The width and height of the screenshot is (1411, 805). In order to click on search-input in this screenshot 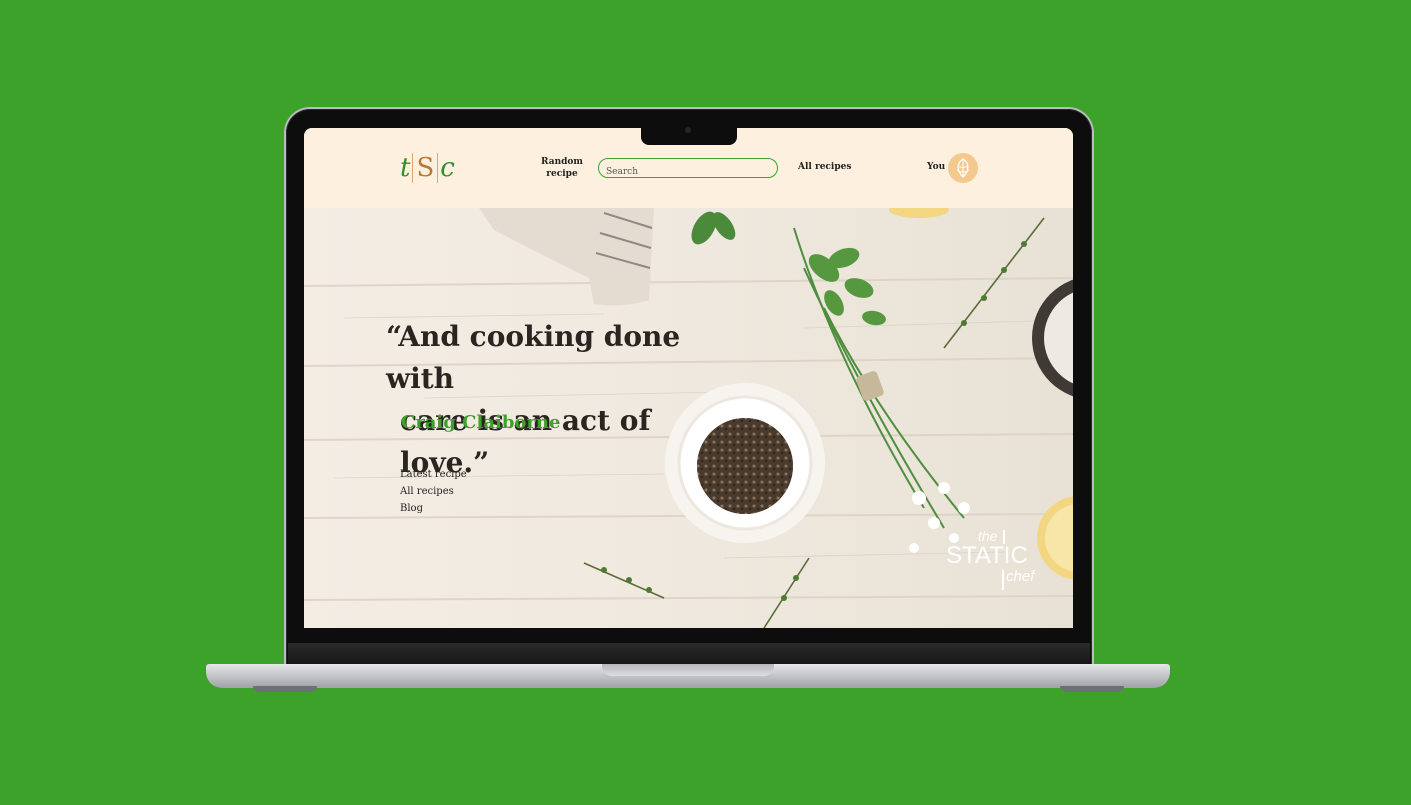, I will do `click(685, 172)`.